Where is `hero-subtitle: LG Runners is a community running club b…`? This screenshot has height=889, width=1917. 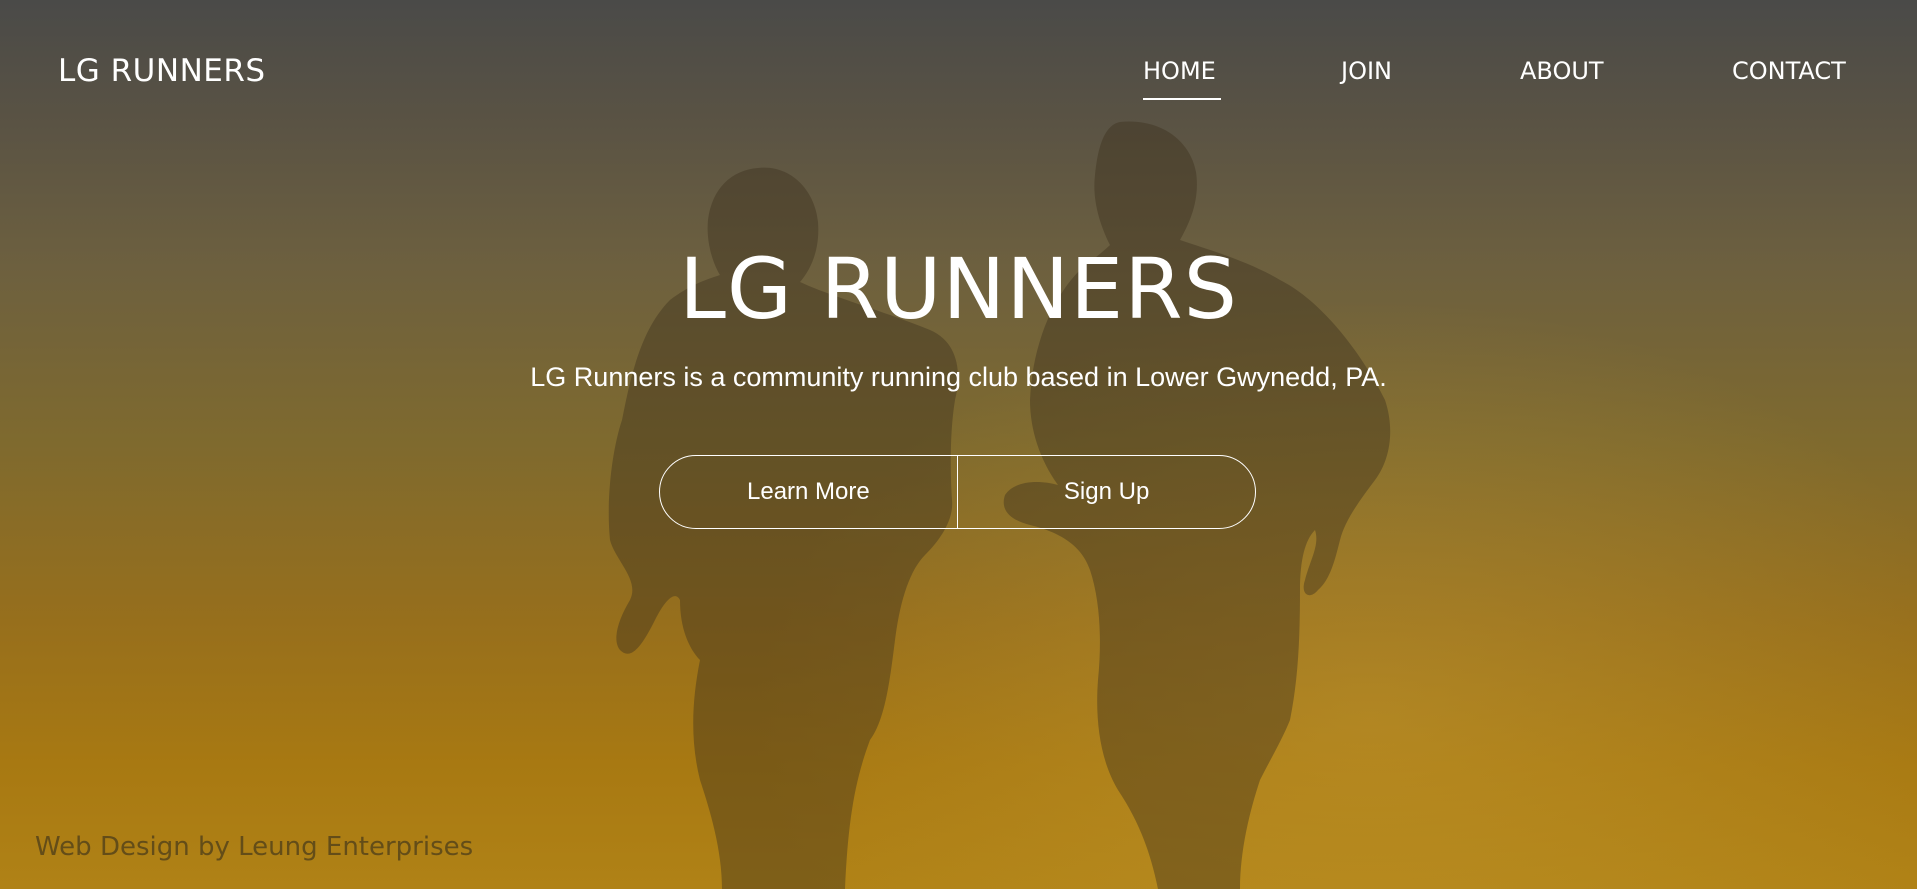
hero-subtitle: LG Runners is a community running club b… is located at coordinates (958, 377).